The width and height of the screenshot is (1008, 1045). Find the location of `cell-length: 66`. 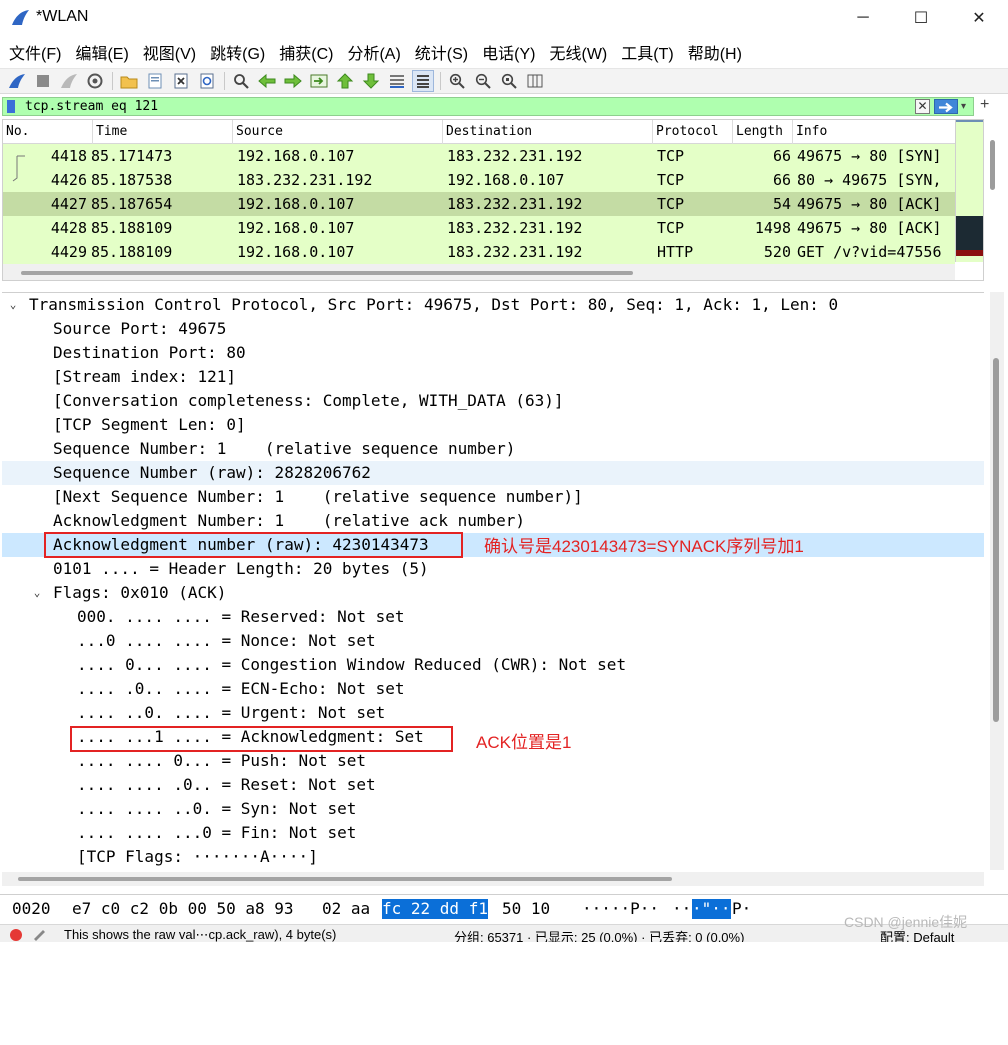

cell-length: 66 is located at coordinates (781, 180).